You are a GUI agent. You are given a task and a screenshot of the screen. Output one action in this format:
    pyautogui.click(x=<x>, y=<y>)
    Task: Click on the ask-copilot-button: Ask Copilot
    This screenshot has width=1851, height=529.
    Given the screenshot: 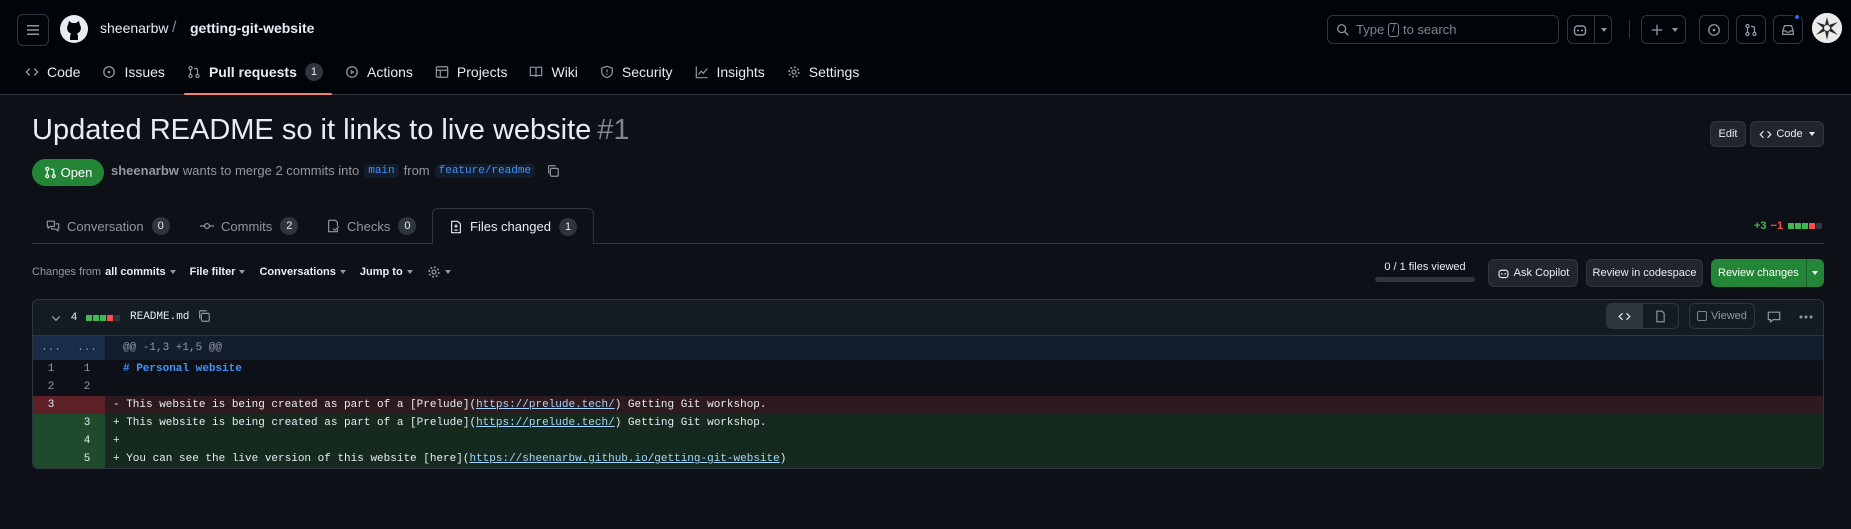 What is the action you would take?
    pyautogui.click(x=1533, y=273)
    